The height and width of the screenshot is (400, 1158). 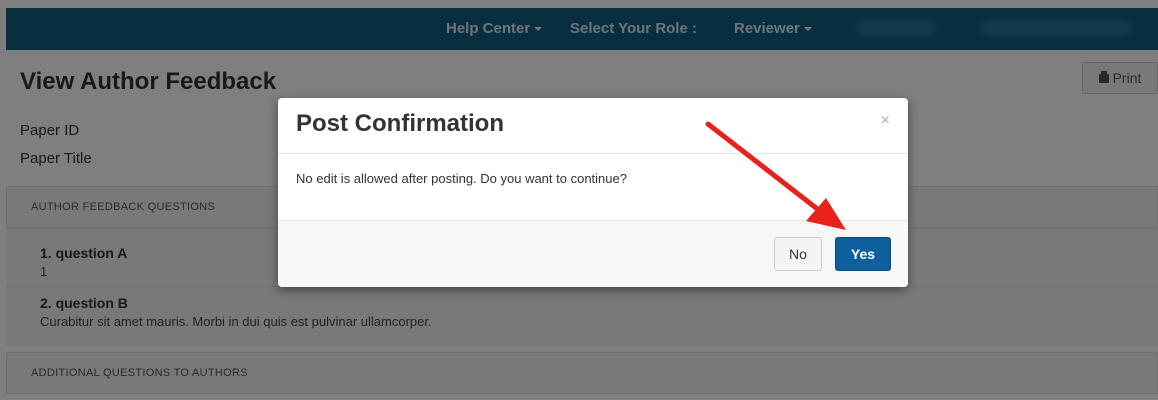 I want to click on yes-button: Yes, so click(x=863, y=254).